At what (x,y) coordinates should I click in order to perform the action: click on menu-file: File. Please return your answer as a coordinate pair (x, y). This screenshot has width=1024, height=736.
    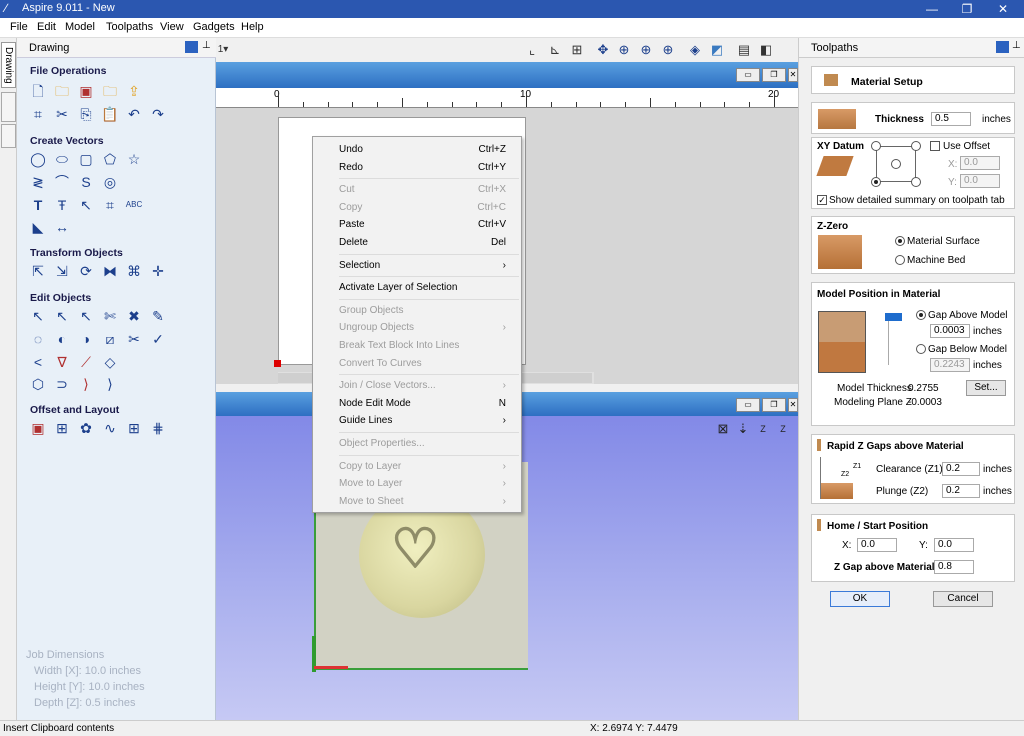
    Looking at the image, I should click on (19, 27).